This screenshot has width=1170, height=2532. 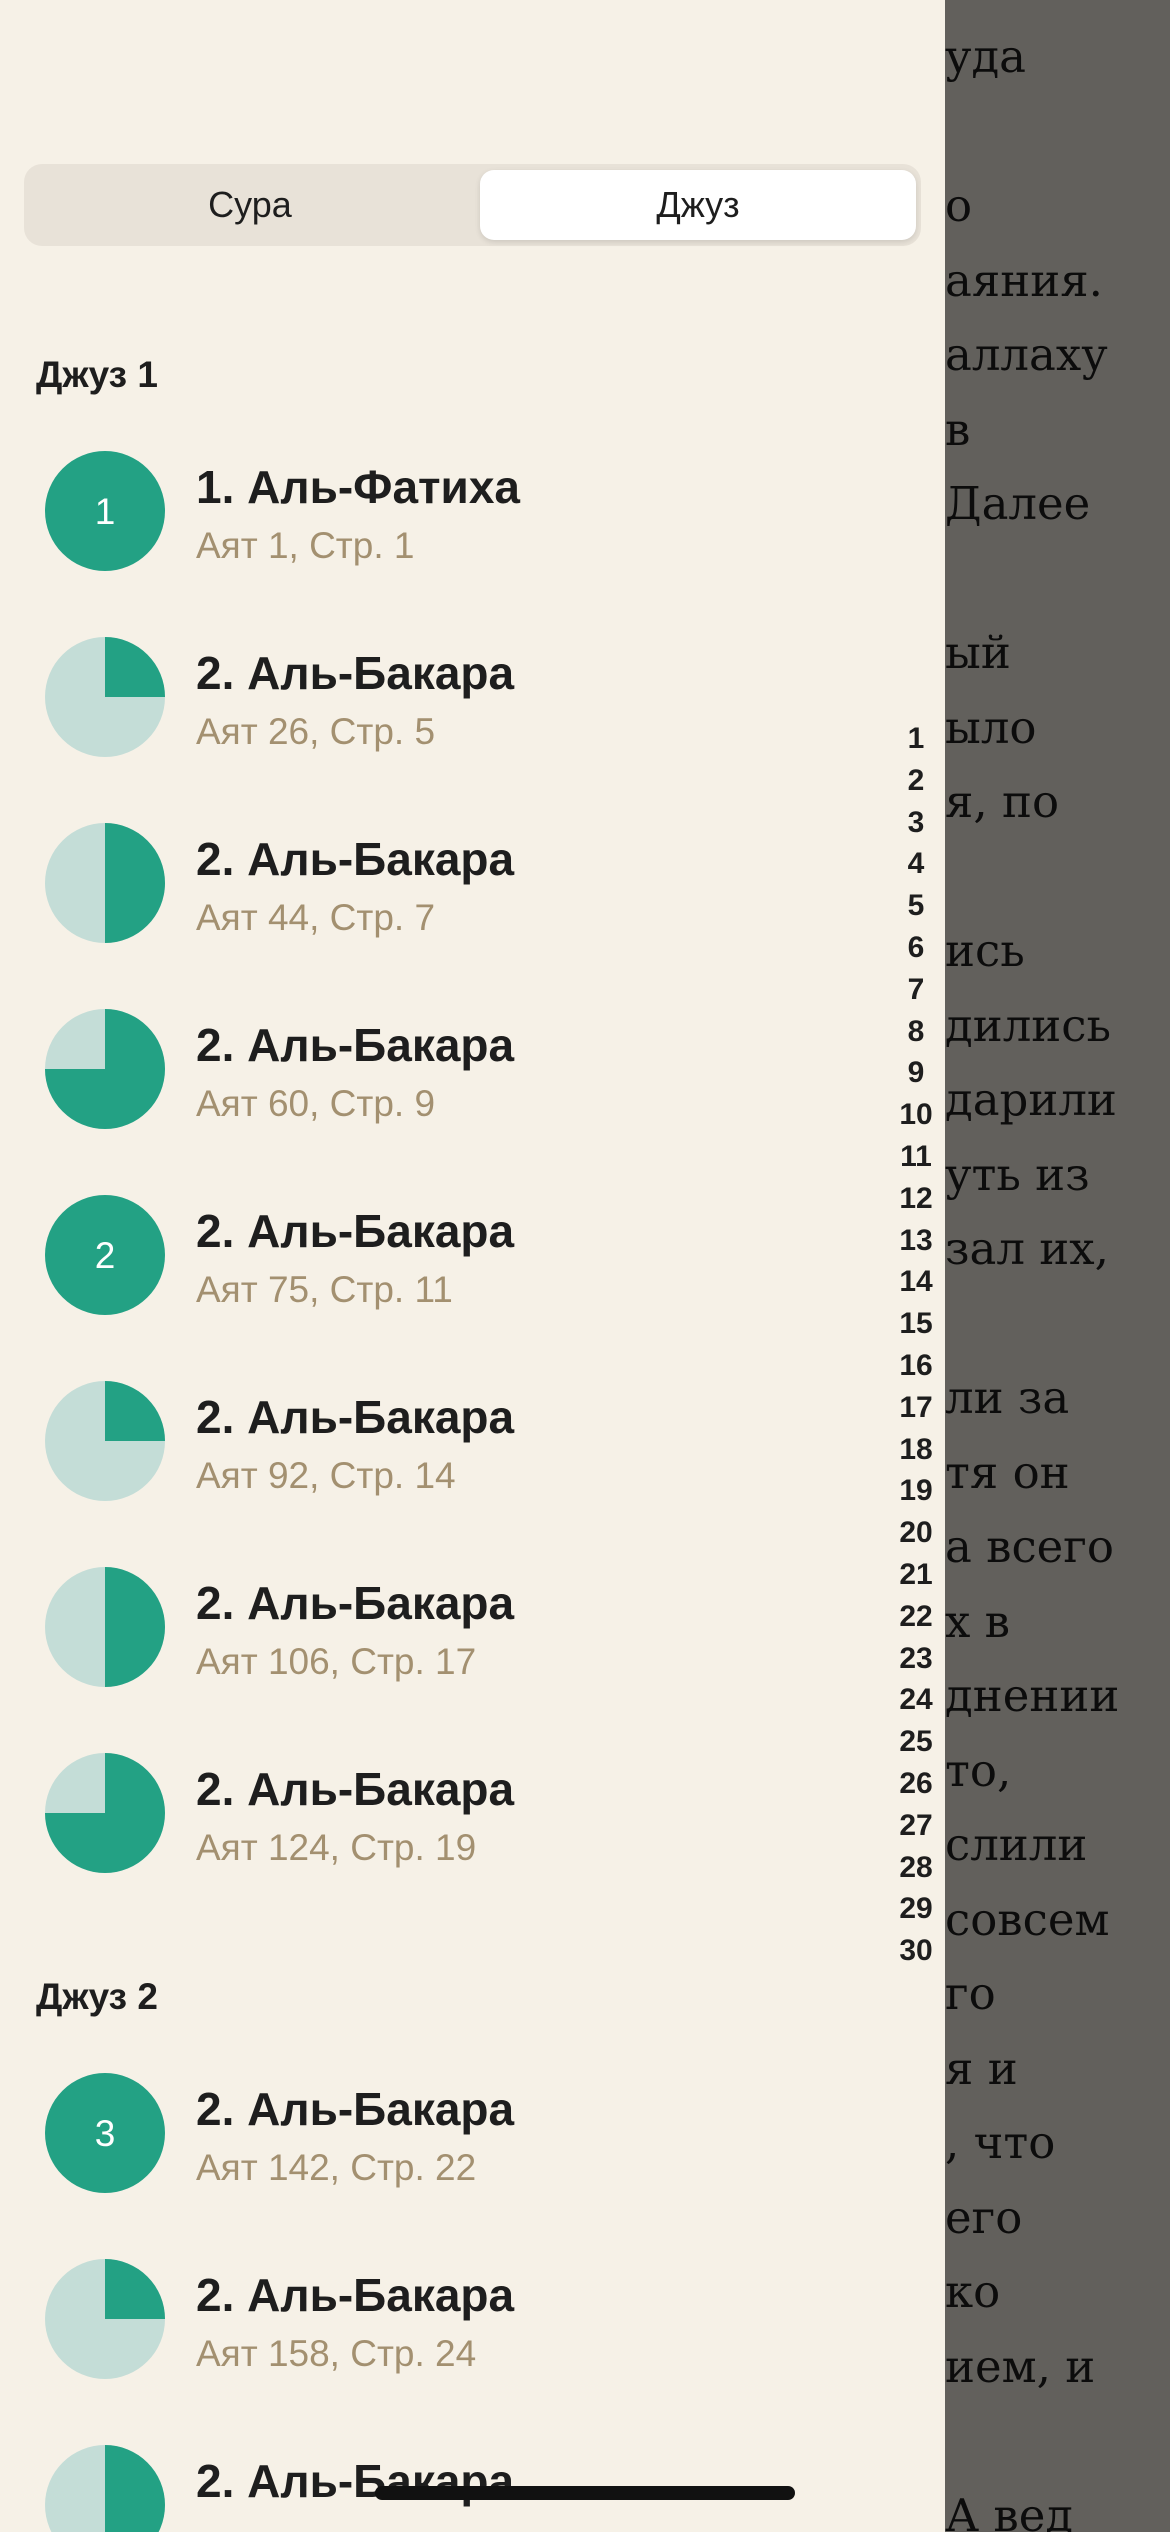 I want to click on index-number: 22, so click(x=912, y=1617).